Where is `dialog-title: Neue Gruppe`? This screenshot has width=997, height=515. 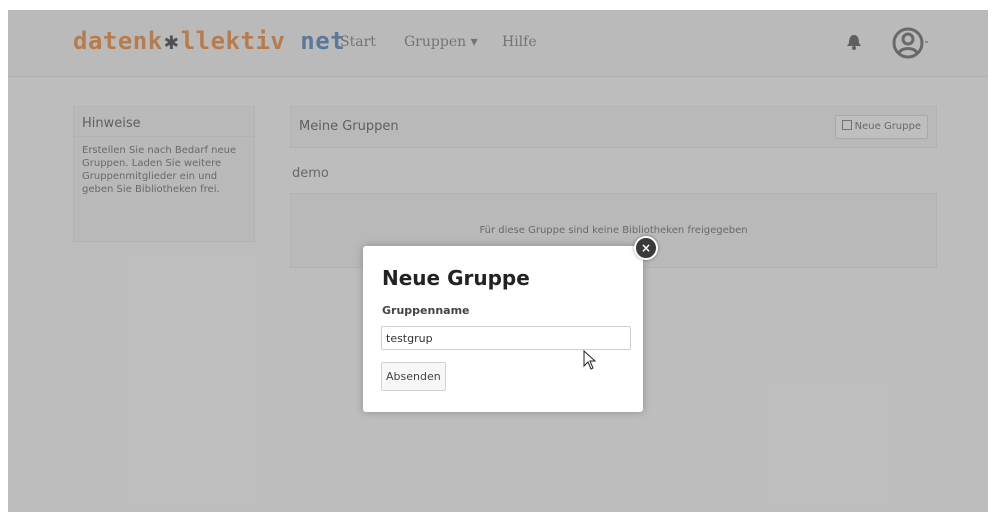
dialog-title: Neue Gruppe is located at coordinates (456, 278).